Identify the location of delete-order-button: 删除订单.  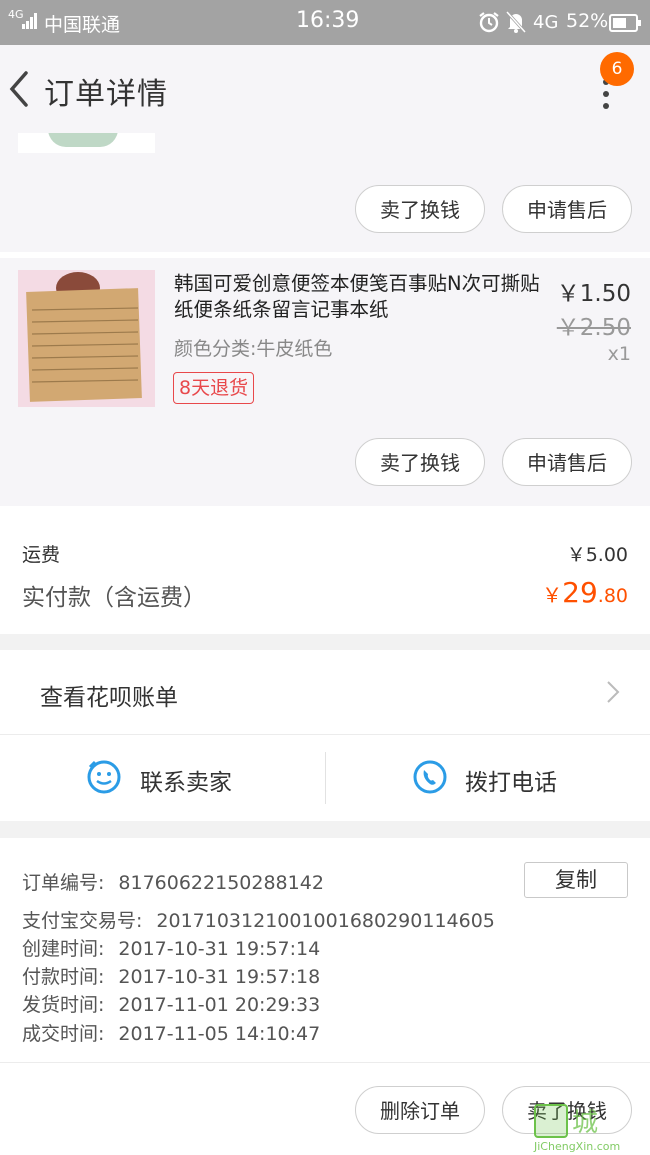
(420, 1110).